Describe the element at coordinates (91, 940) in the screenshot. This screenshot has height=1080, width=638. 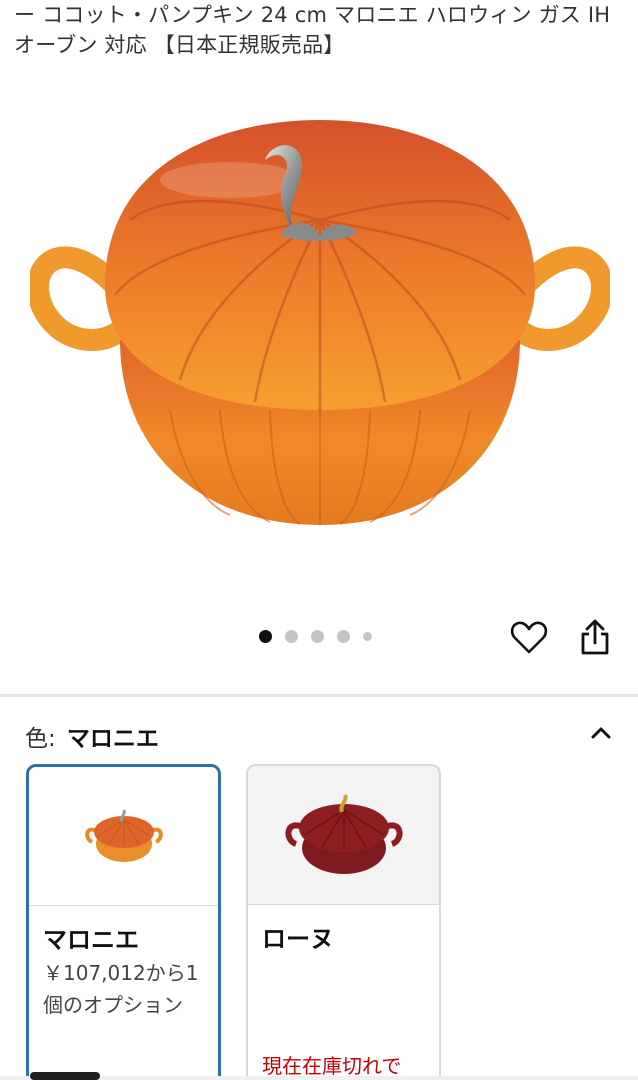
I see `color-option-name: マロニエ` at that location.